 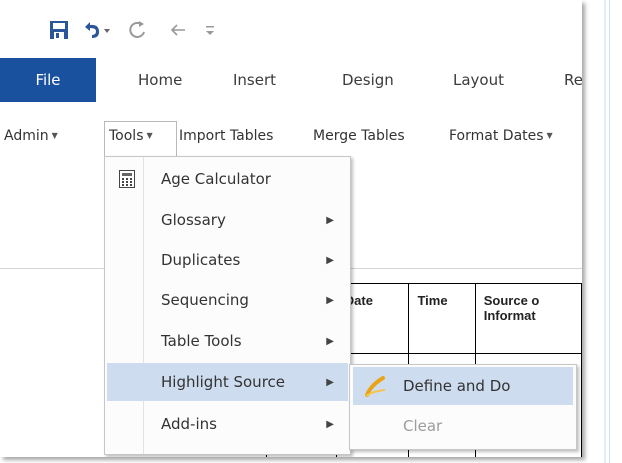 What do you see at coordinates (457, 386) in the screenshot?
I see `submenu-item-label: Define and Do` at bounding box center [457, 386].